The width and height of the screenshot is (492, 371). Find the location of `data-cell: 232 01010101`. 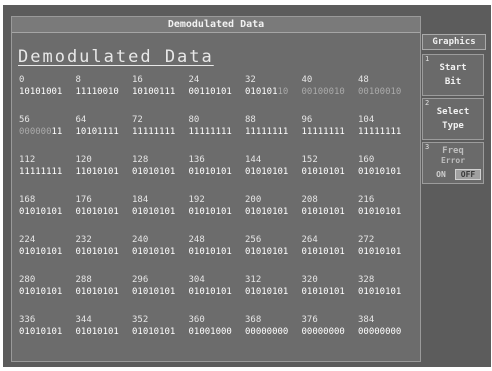

data-cell: 232 01010101 is located at coordinates (103, 246).